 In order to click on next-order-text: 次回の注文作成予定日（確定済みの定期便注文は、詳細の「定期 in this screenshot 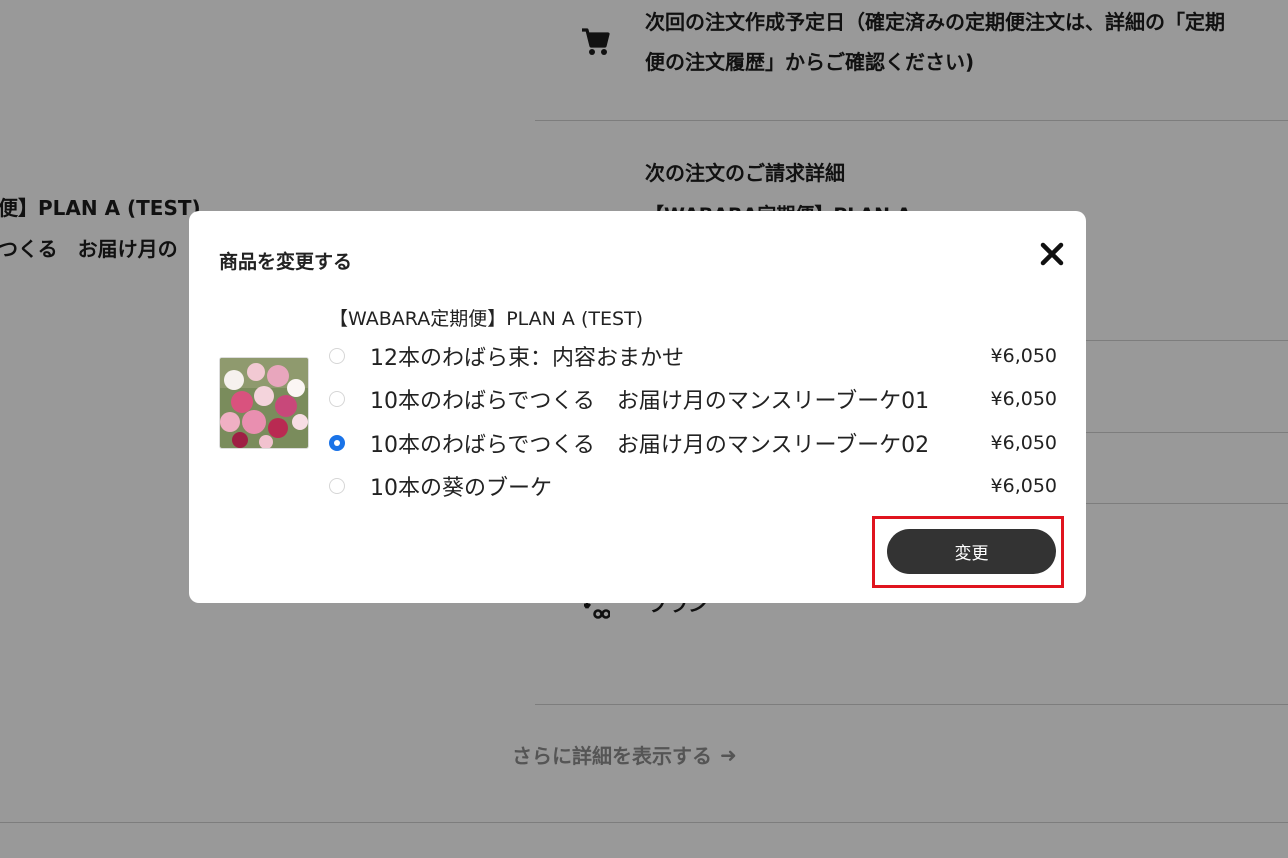, I will do `click(935, 22)`.